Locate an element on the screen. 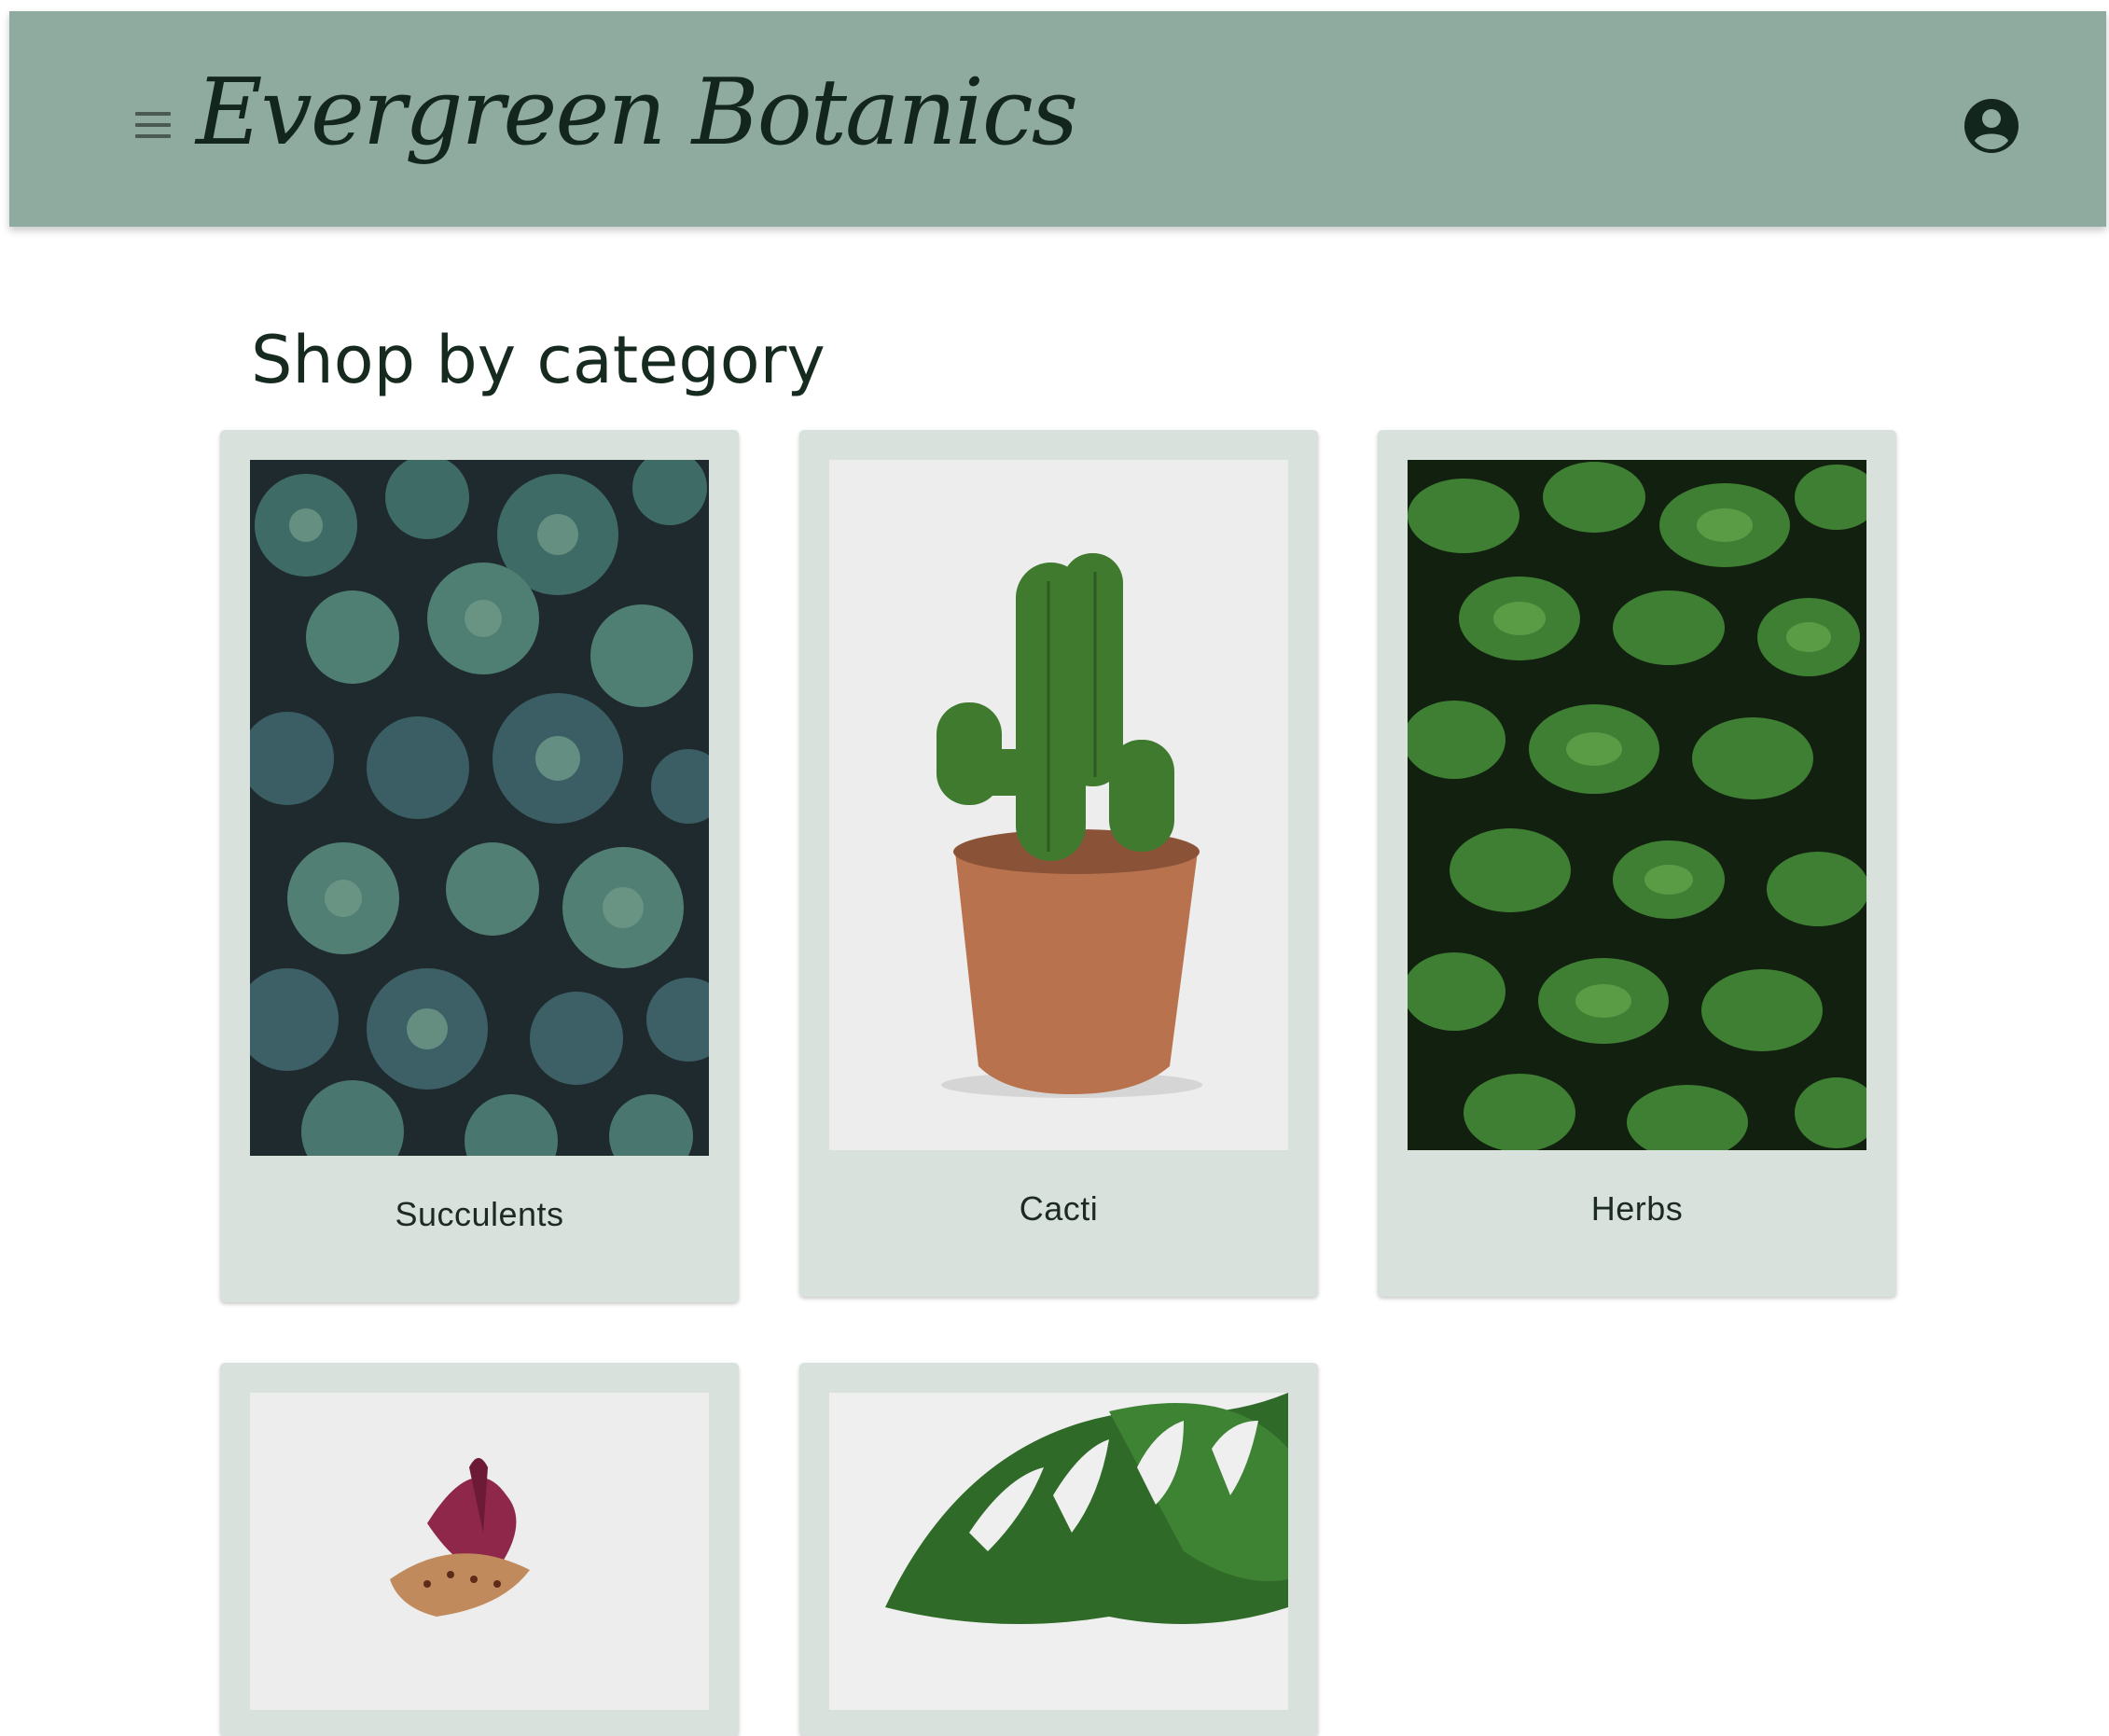 The image size is (2109, 1736). herbs-image is located at coordinates (1637, 805).